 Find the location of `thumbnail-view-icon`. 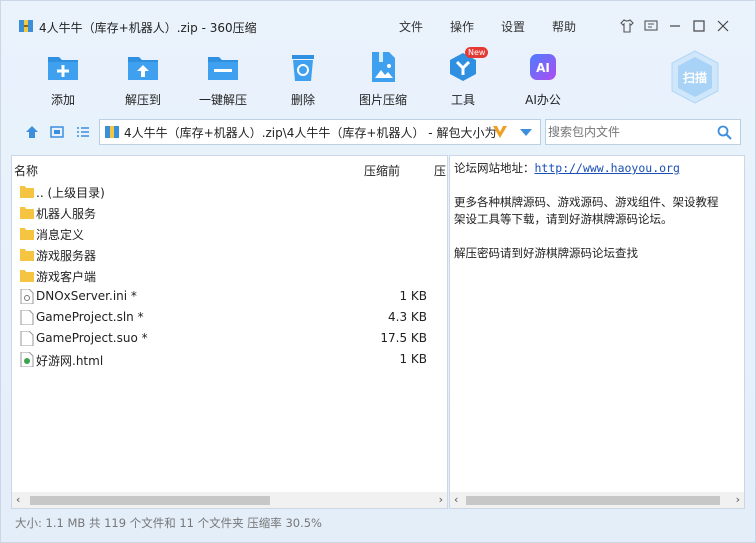

thumbnail-view-icon is located at coordinates (57, 132).